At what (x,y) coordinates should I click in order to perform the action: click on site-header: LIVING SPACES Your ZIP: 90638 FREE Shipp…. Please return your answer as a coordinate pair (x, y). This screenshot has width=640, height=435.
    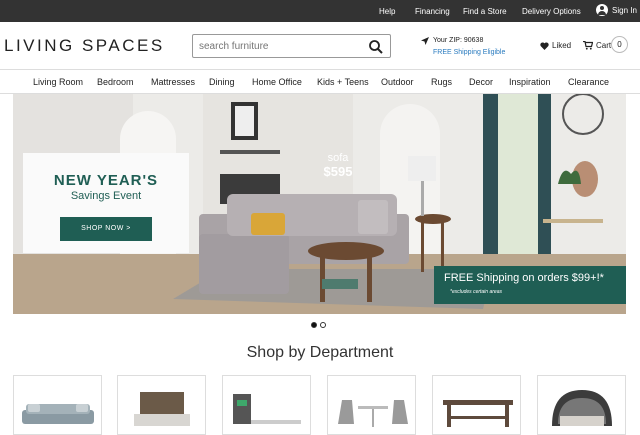
    Looking at the image, I should click on (320, 46).